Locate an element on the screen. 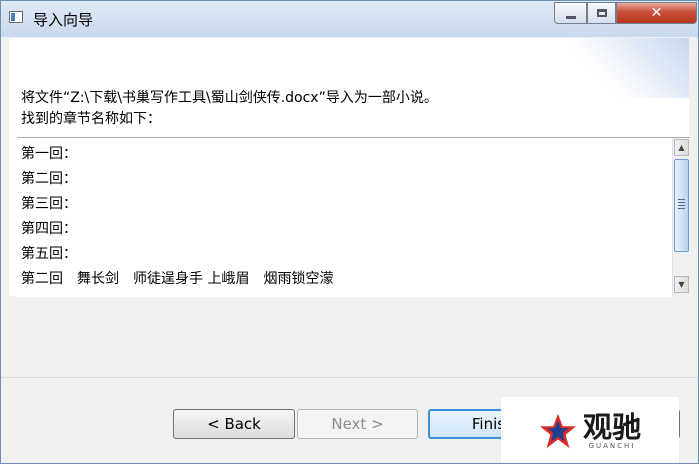 The height and width of the screenshot is (464, 699). close-icon: ✕ is located at coordinates (656, 13).